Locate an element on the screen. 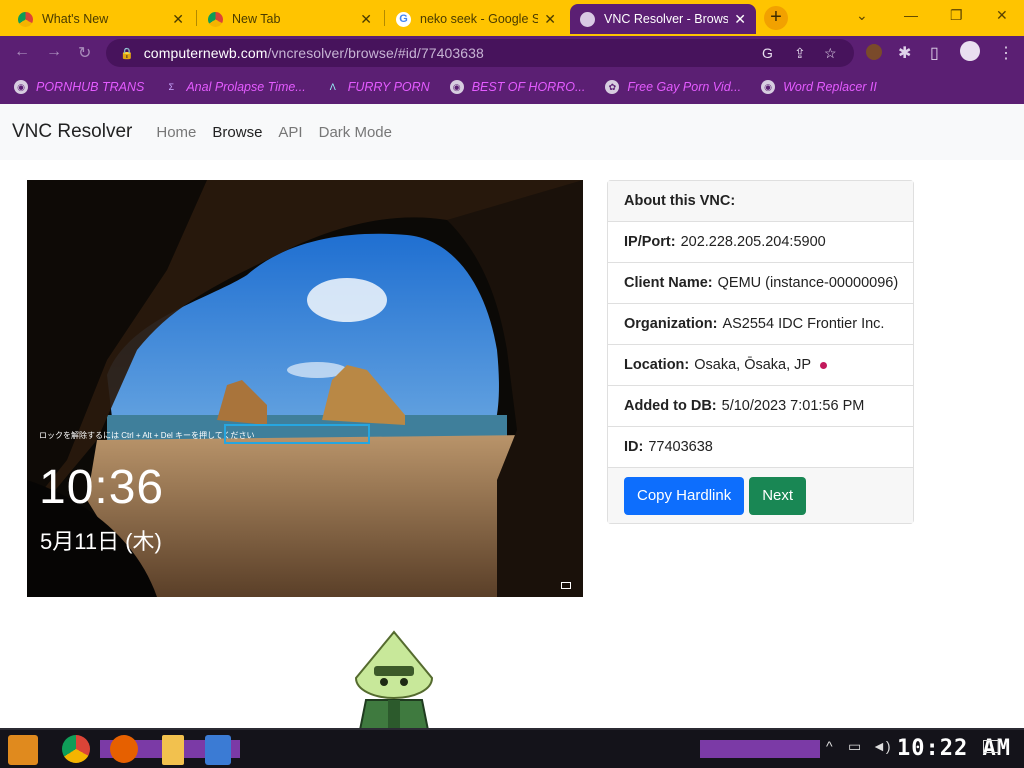 Image resolution: width=1024 pixels, height=768 pixels. minimize-icon: — is located at coordinates (911, 15).